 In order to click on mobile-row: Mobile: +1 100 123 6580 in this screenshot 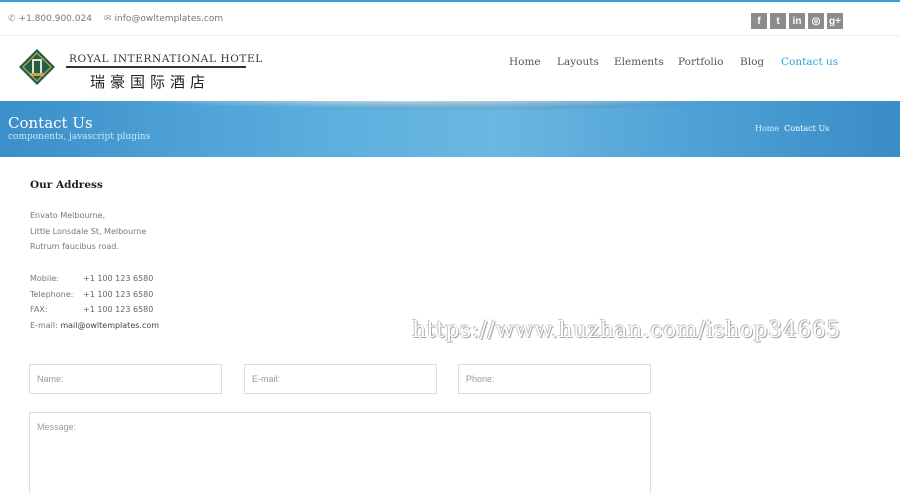, I will do `click(94, 279)`.